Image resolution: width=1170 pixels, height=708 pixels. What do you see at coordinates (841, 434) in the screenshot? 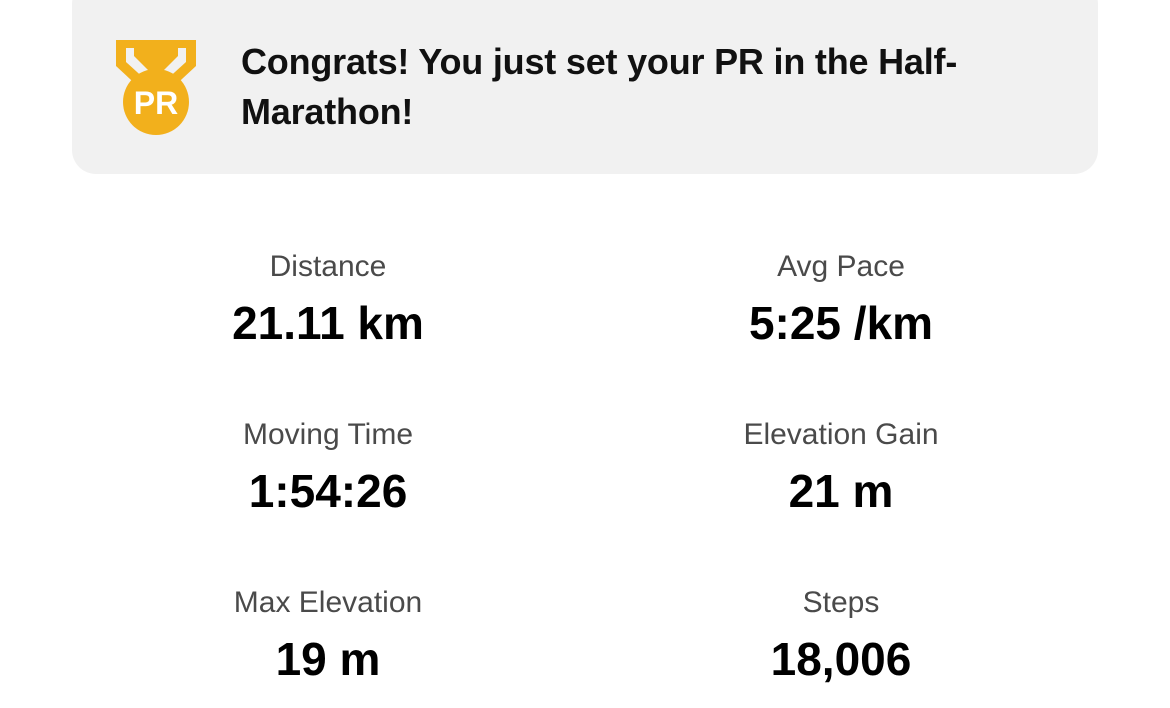
I see `stat-label: Elevation Gain` at bounding box center [841, 434].